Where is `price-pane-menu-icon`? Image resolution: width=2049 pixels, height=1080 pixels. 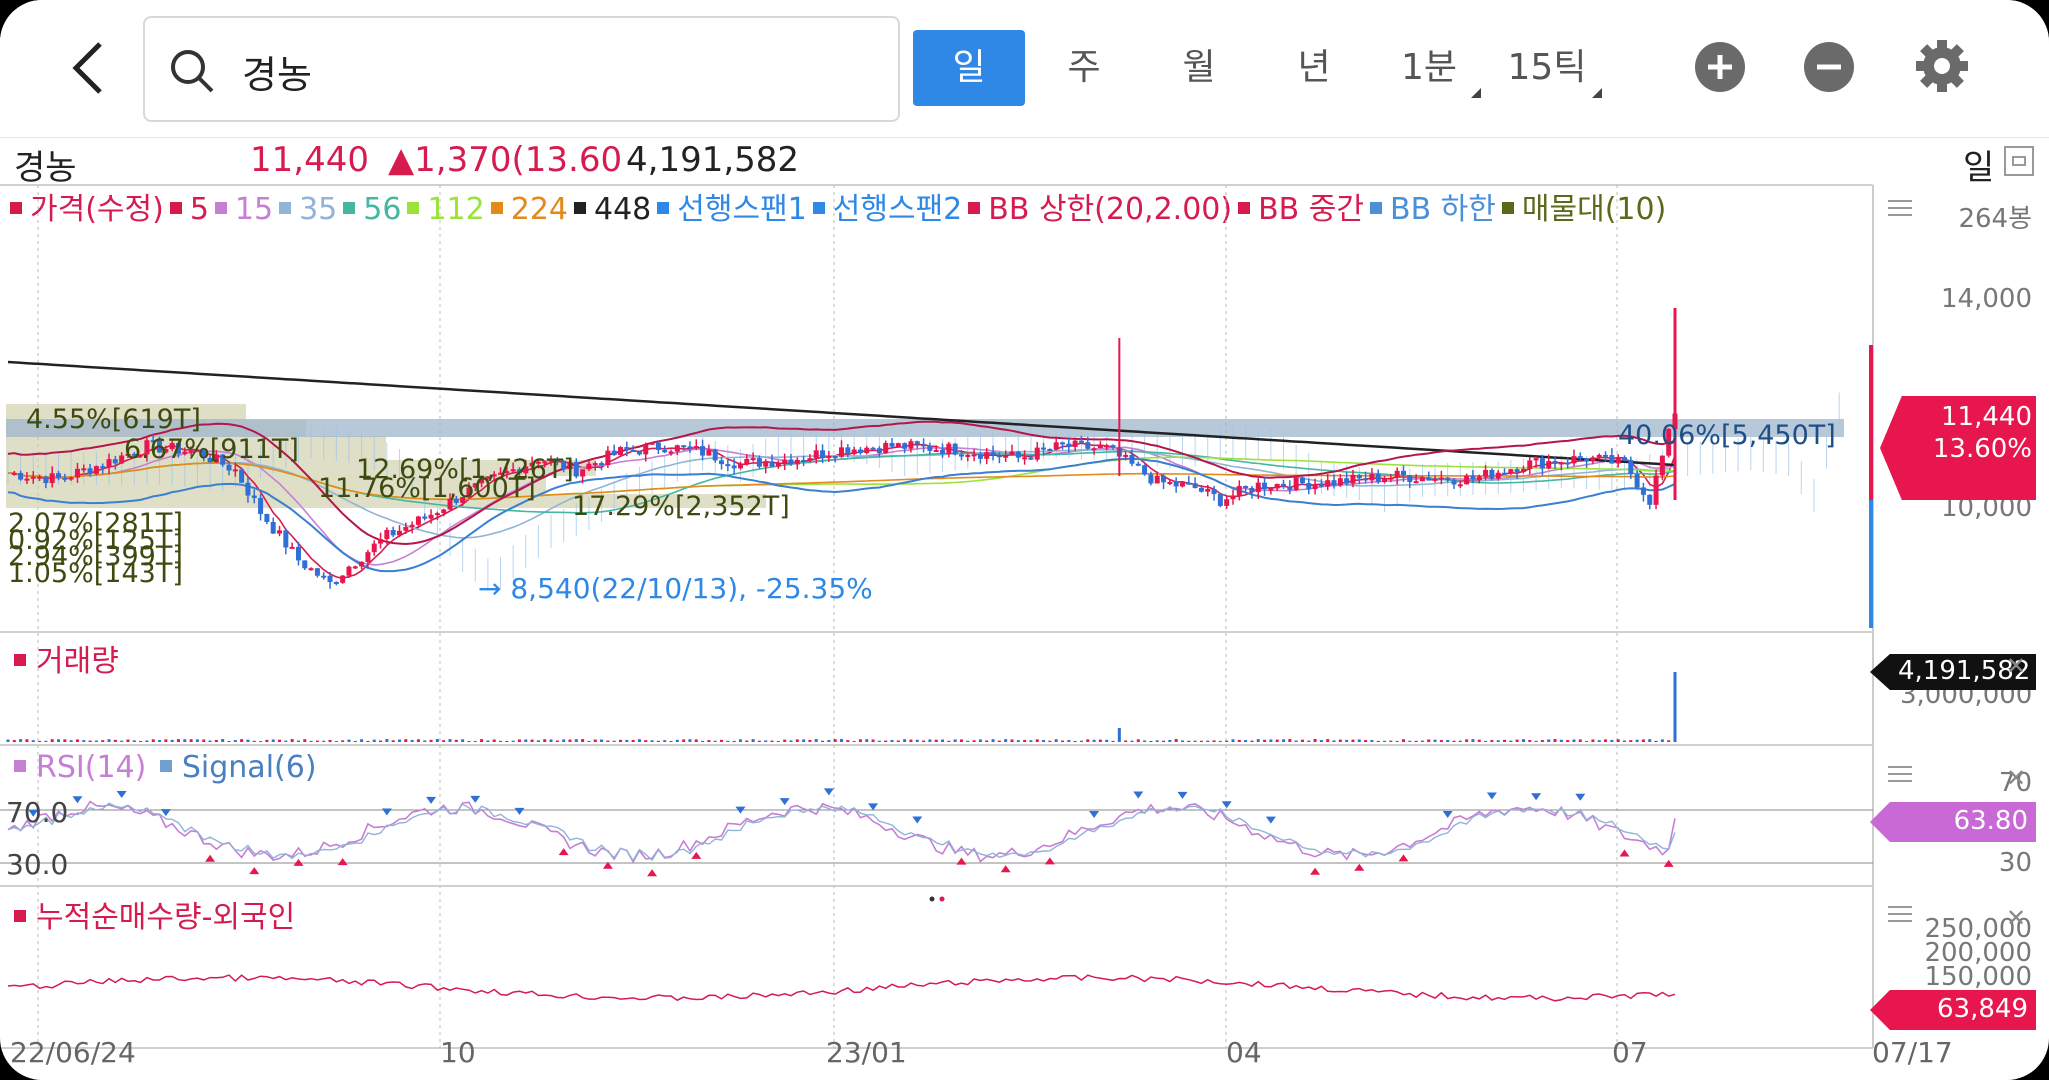 price-pane-menu-icon is located at coordinates (1900, 209).